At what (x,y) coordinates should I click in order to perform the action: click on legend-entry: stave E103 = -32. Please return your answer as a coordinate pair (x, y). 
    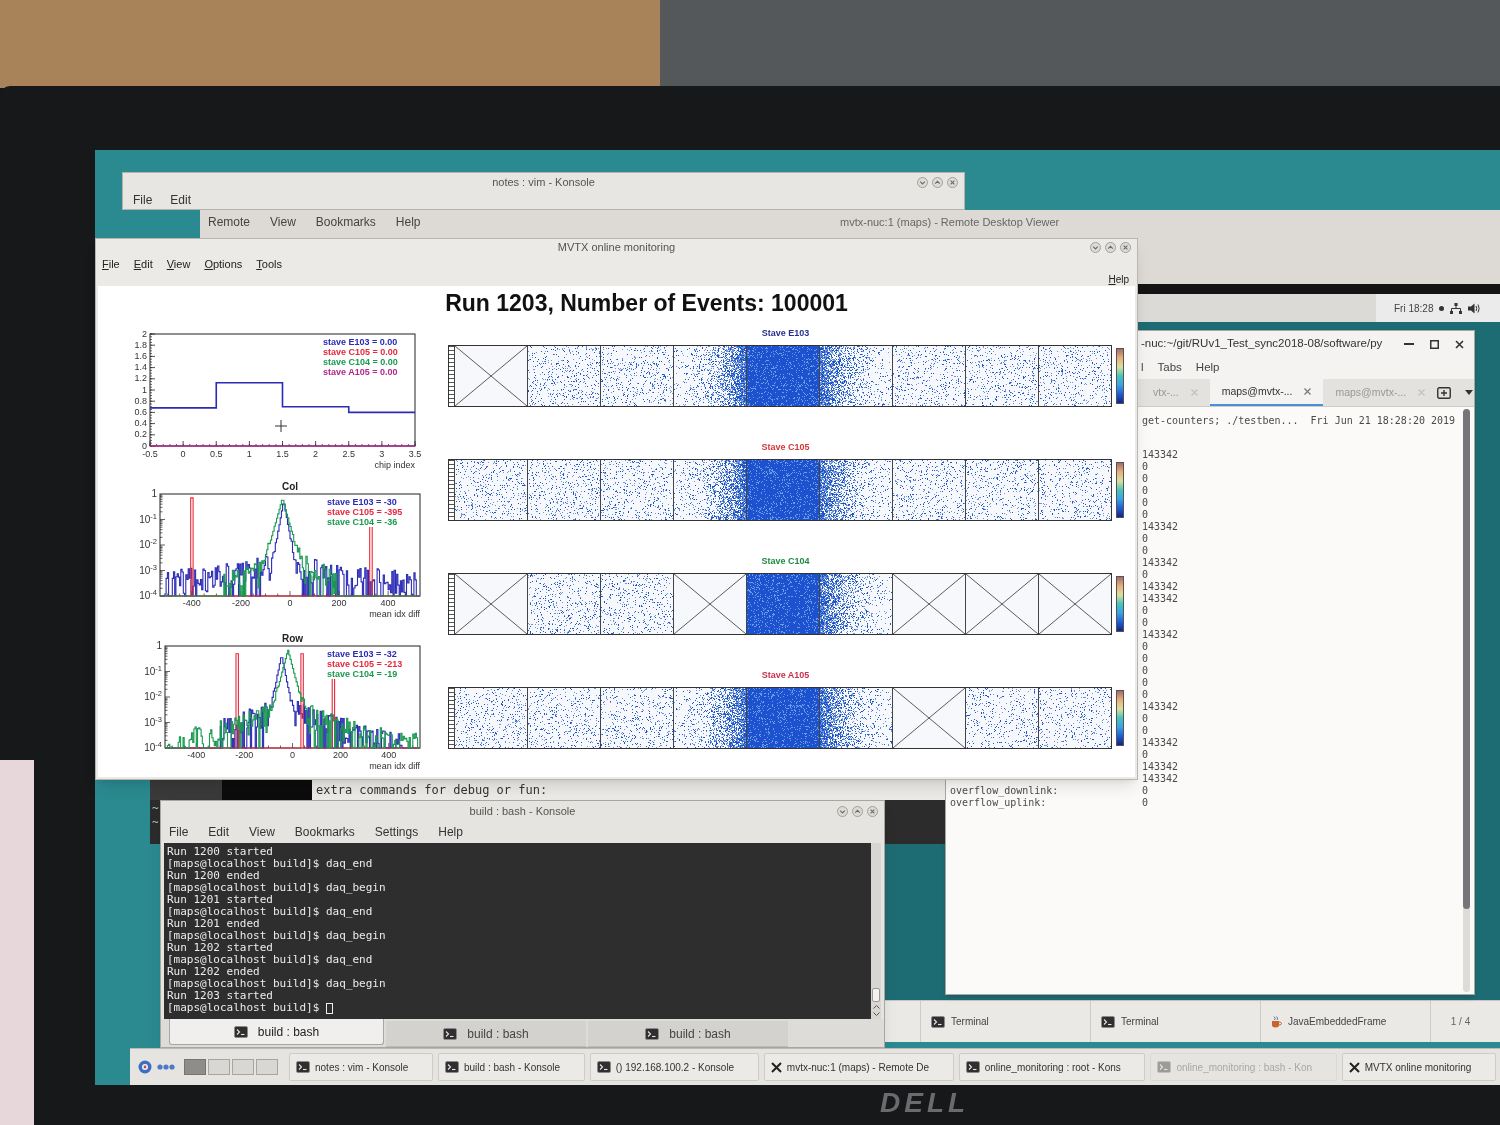
    Looking at the image, I should click on (362, 654).